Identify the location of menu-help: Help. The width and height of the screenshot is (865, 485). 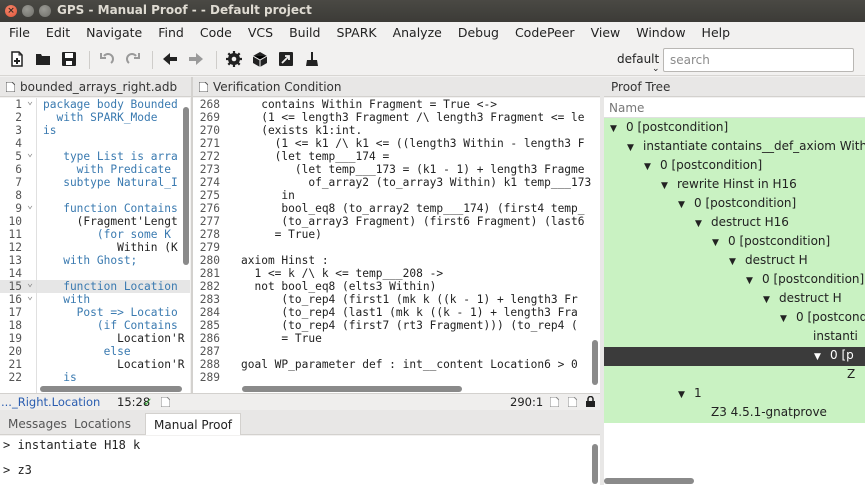
(715, 32).